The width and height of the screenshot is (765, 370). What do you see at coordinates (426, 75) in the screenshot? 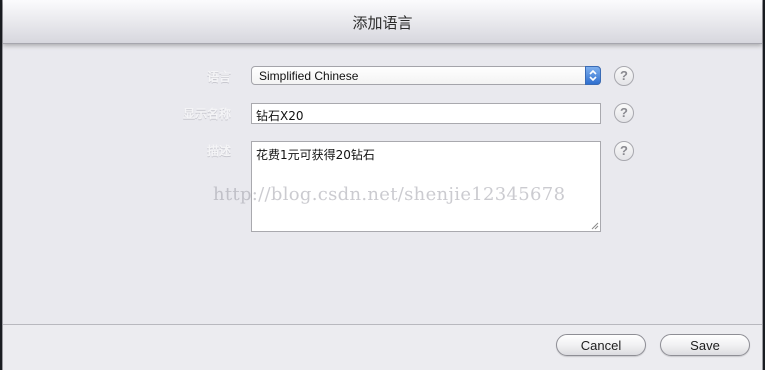
I see `language-select: Simplified Chinese` at bounding box center [426, 75].